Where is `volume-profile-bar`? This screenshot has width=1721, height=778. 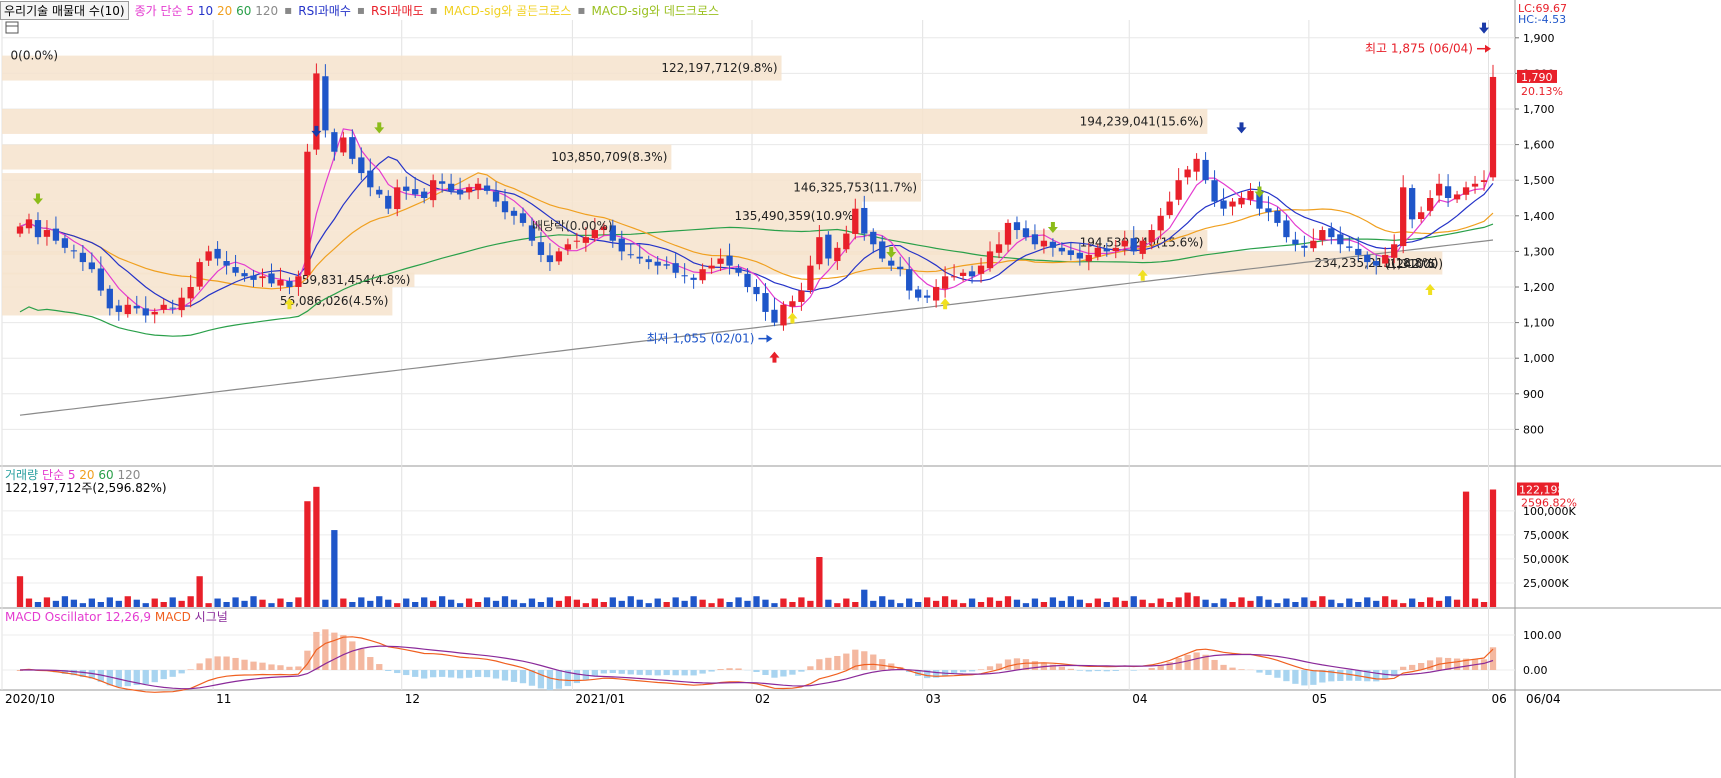 volume-profile-bar is located at coordinates (462, 187).